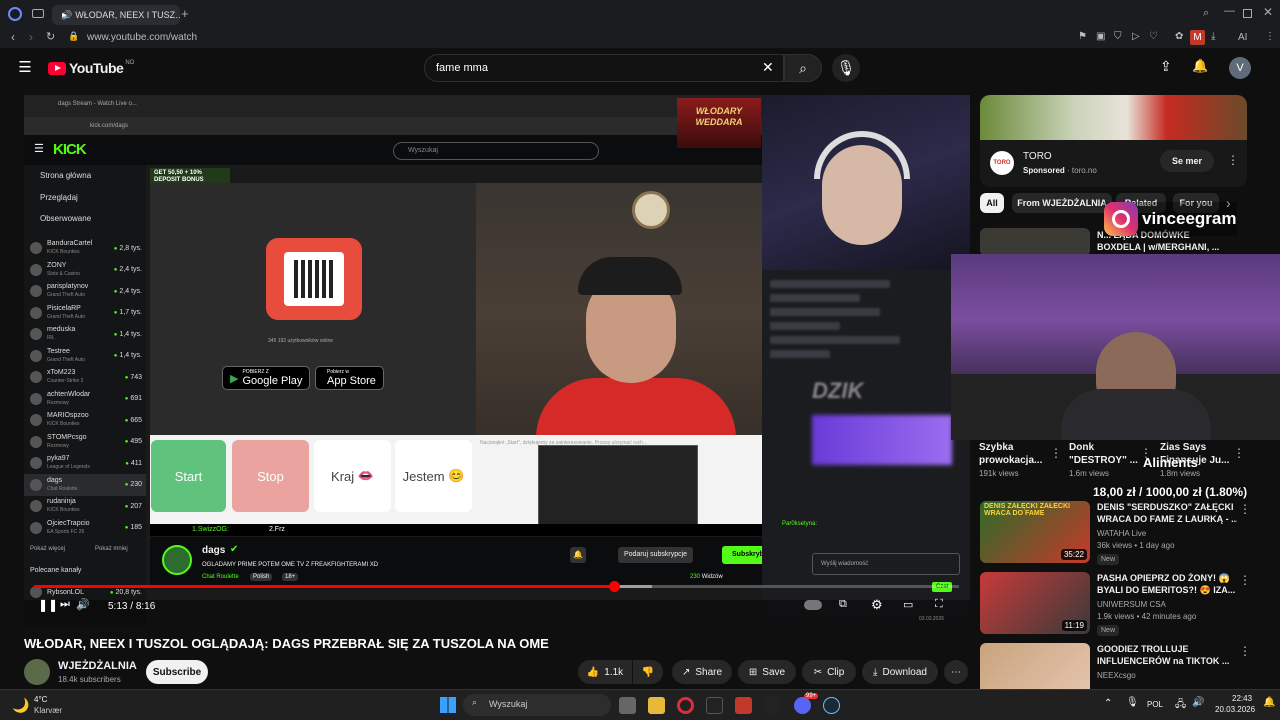  I want to click on reload-icon: ↻, so click(50, 36).